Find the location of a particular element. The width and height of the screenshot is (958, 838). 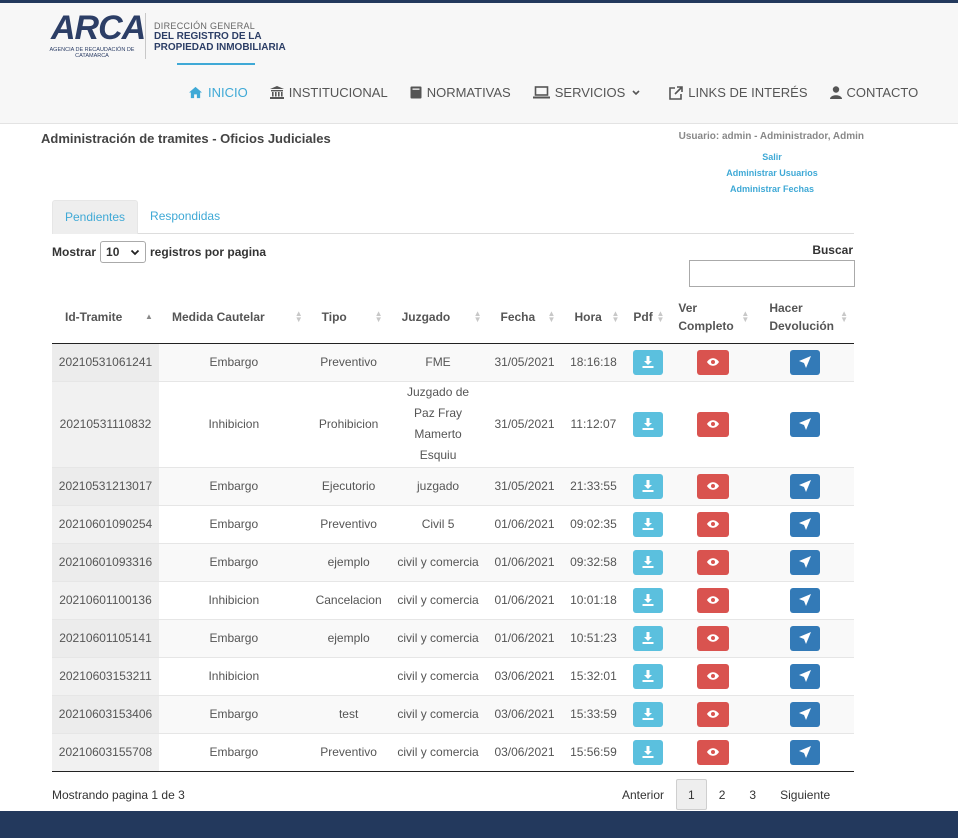

col-hora: Hora ▲ ▼ is located at coordinates (593, 318).